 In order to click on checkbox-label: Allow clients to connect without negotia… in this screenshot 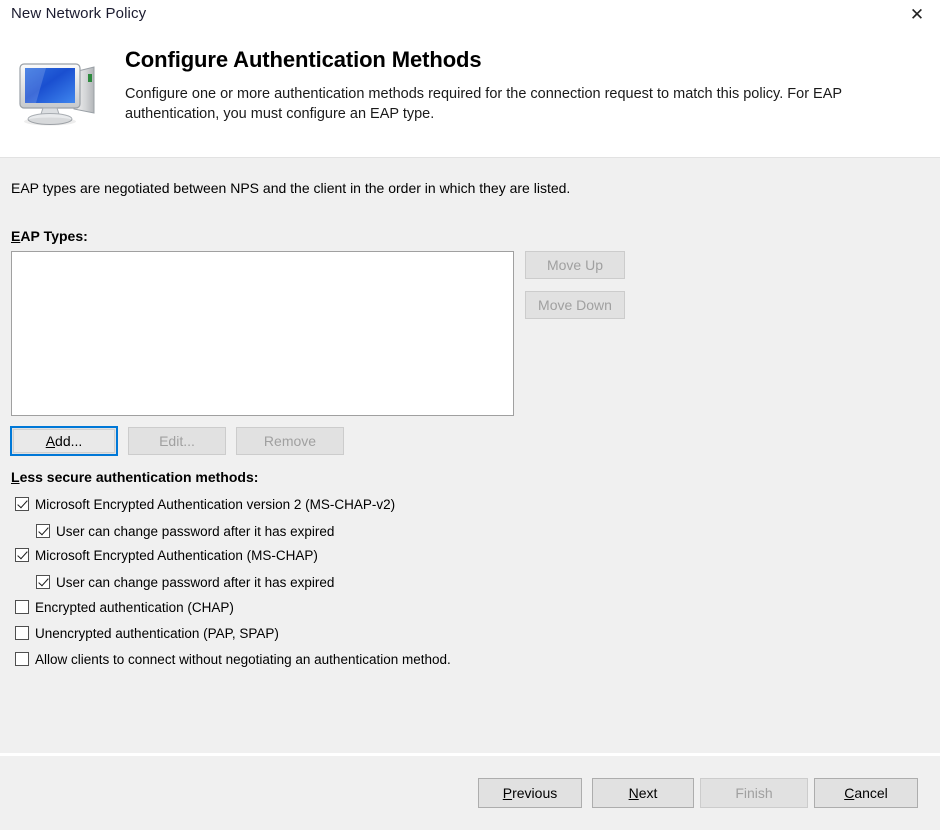, I will do `click(243, 659)`.